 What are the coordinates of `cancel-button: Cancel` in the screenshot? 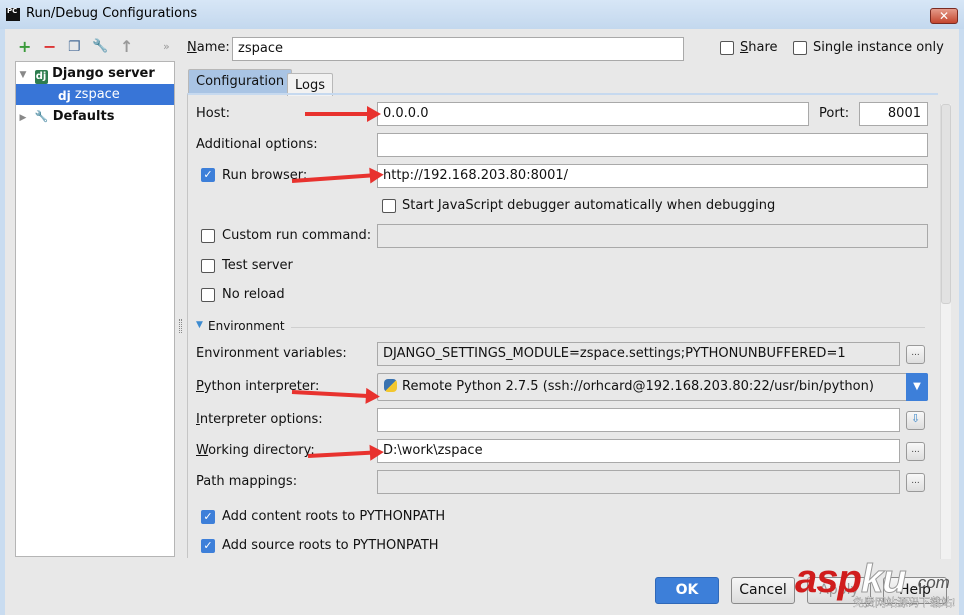 It's located at (763, 590).